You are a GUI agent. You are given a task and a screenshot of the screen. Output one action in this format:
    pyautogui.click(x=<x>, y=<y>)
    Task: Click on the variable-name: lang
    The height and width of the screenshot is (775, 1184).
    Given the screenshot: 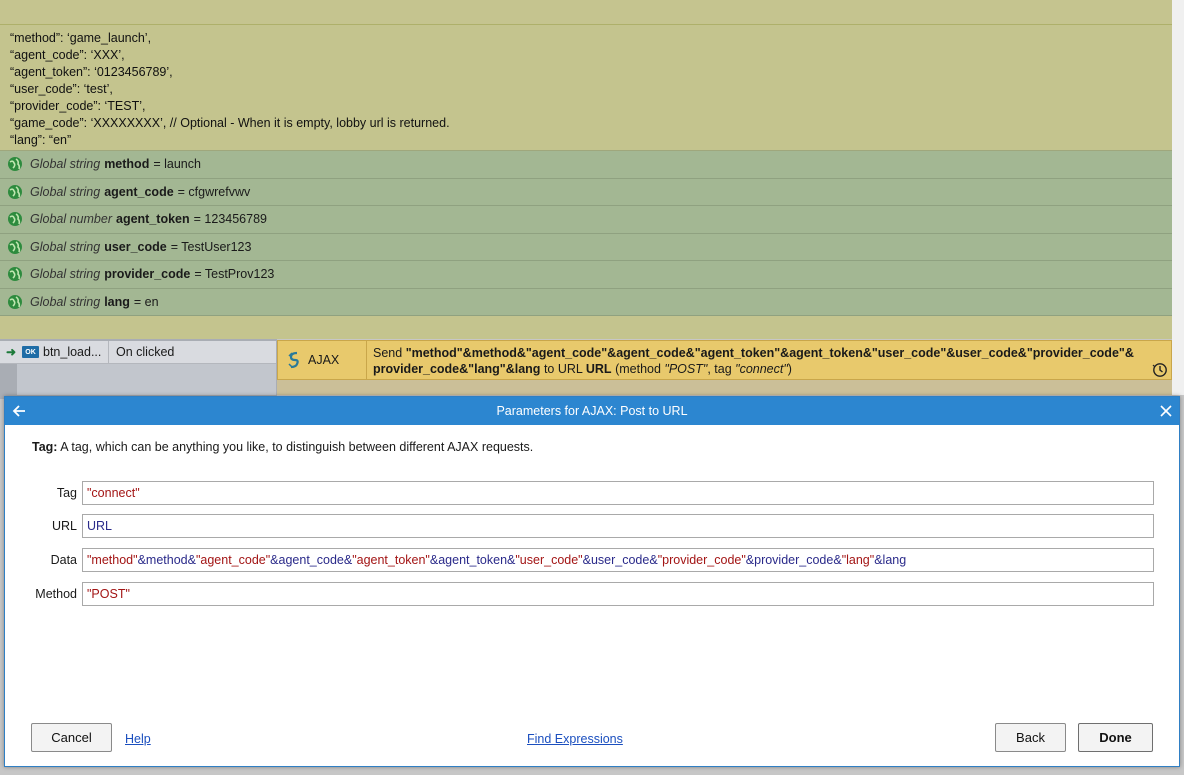 What is the action you would take?
    pyautogui.click(x=117, y=301)
    